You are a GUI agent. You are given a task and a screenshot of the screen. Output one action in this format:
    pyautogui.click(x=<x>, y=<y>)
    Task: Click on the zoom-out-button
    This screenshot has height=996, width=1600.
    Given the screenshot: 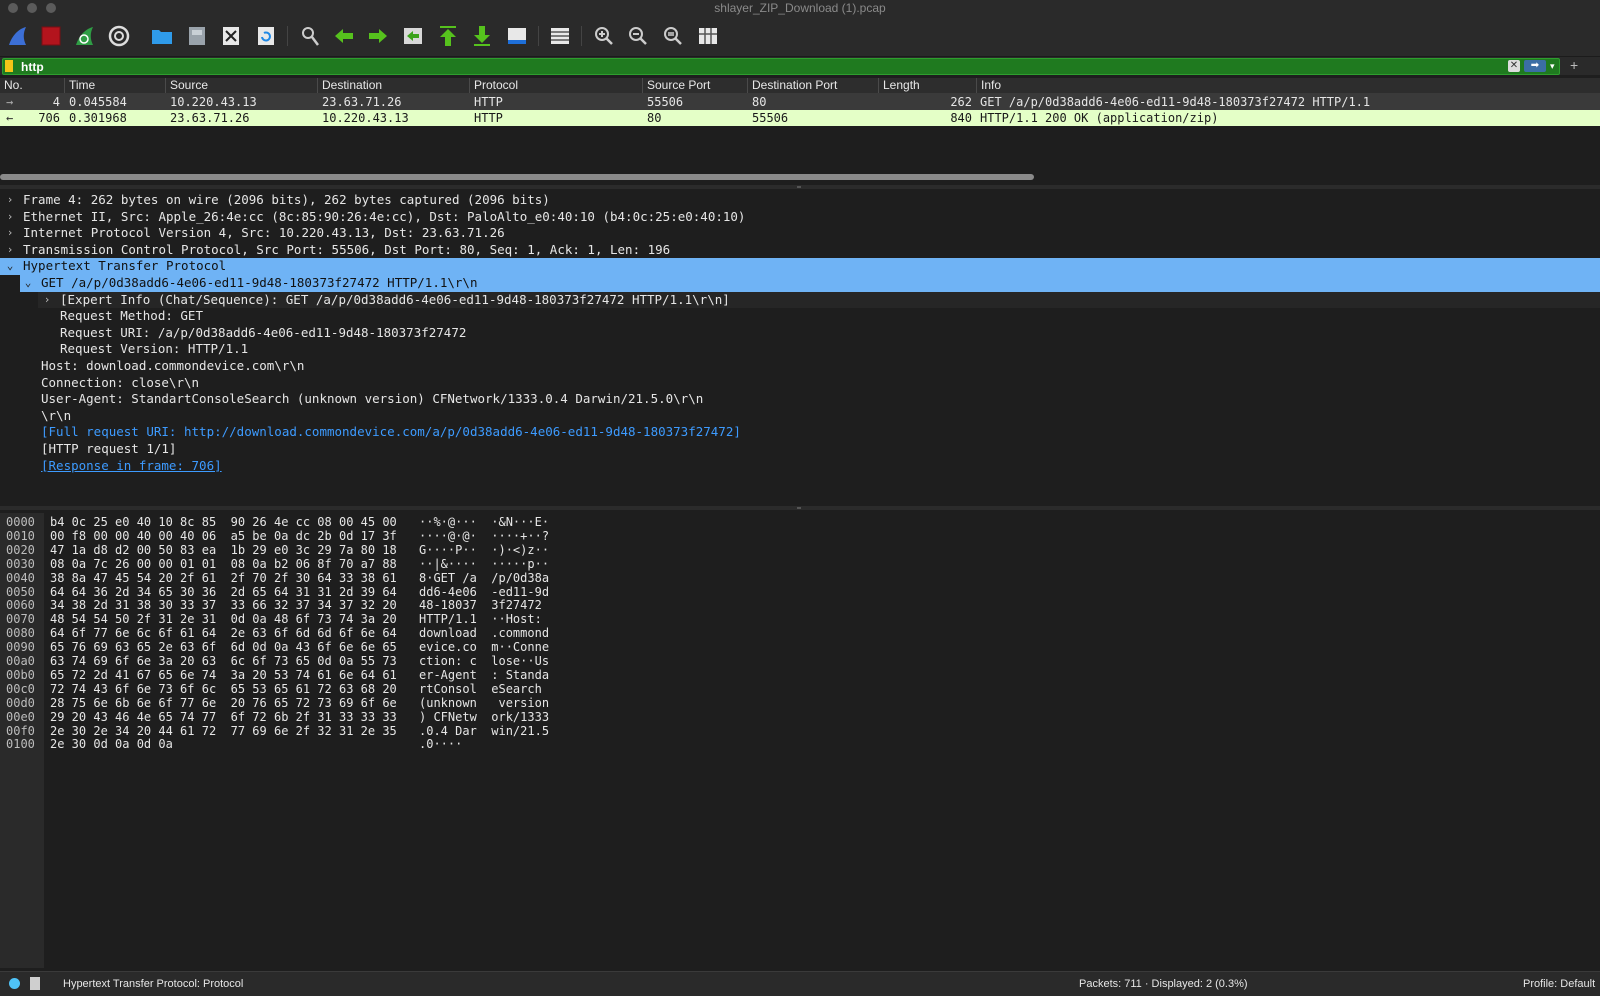 What is the action you would take?
    pyautogui.click(x=638, y=36)
    